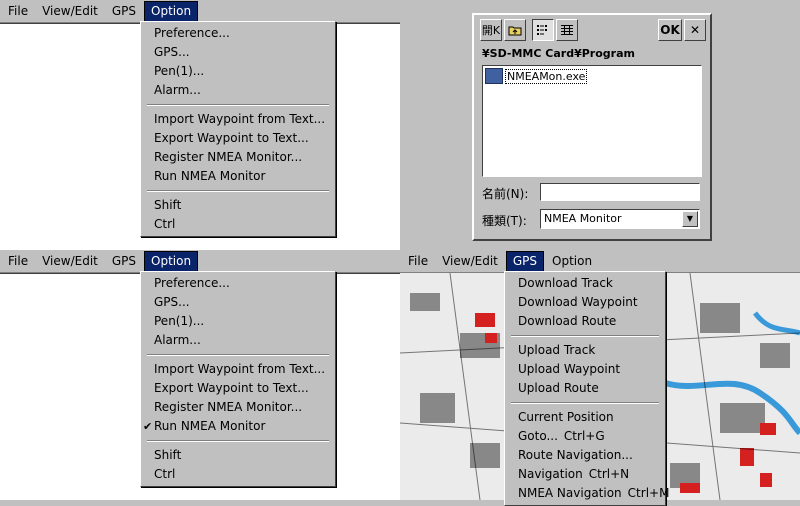  I want to click on menu-item-run-nmea: ✔ Run NMEA Monitor, so click(238, 426).